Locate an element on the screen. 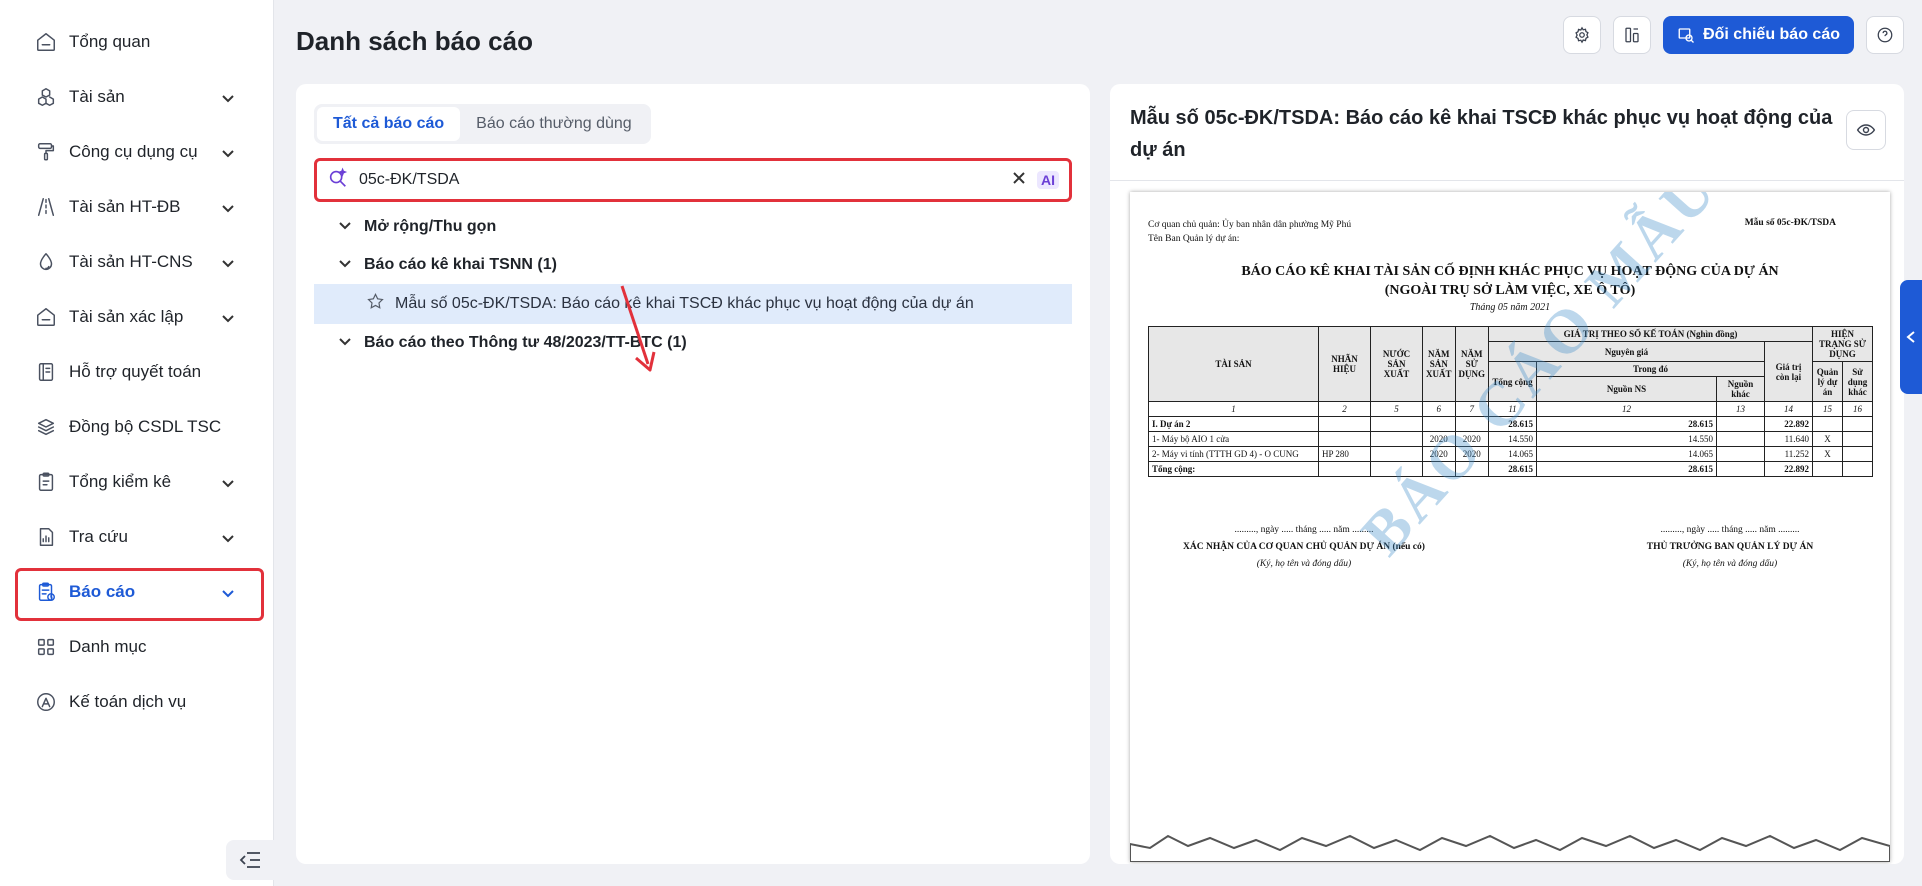  sidebar-item-13: Kế toán dịch vụ is located at coordinates (136, 701).